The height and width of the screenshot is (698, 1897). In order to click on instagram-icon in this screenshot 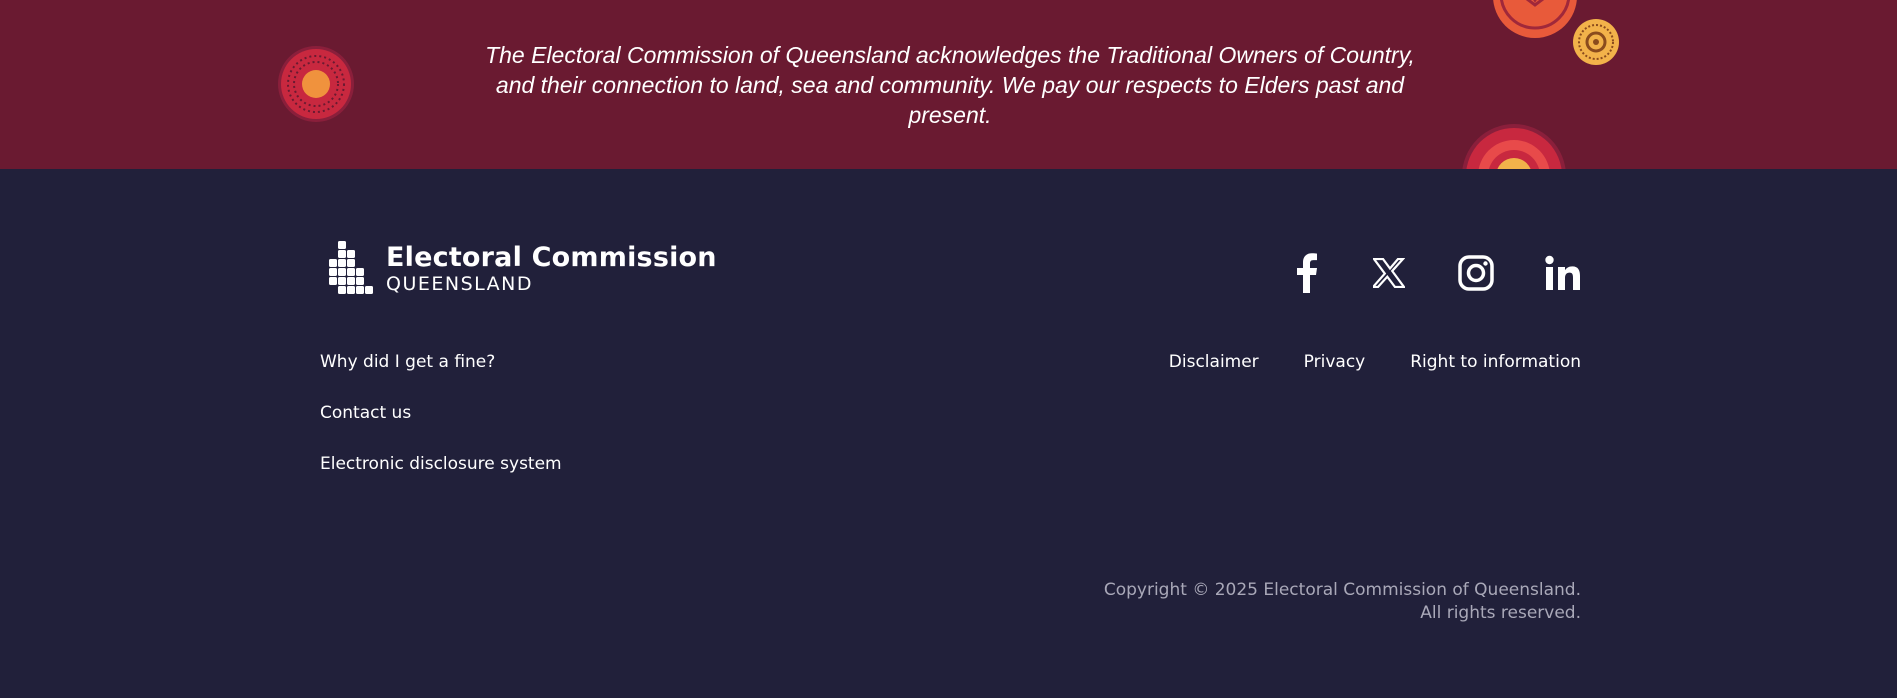, I will do `click(1476, 273)`.